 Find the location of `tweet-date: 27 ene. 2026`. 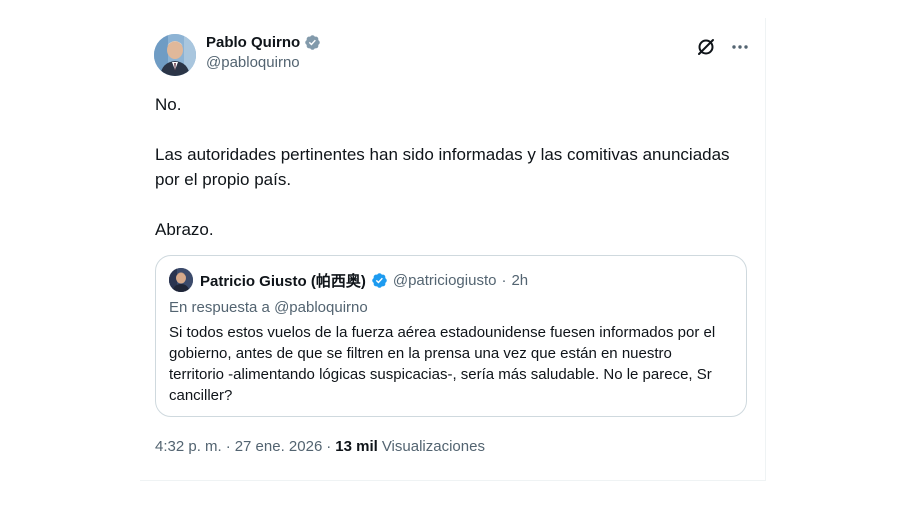

tweet-date: 27 ene. 2026 is located at coordinates (279, 446).